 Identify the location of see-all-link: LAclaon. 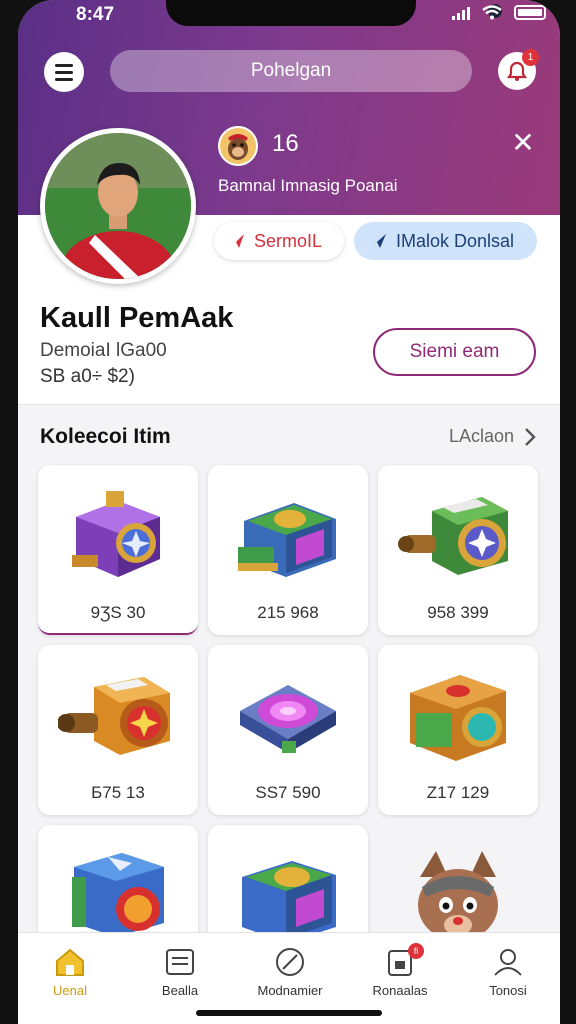
(492, 436).